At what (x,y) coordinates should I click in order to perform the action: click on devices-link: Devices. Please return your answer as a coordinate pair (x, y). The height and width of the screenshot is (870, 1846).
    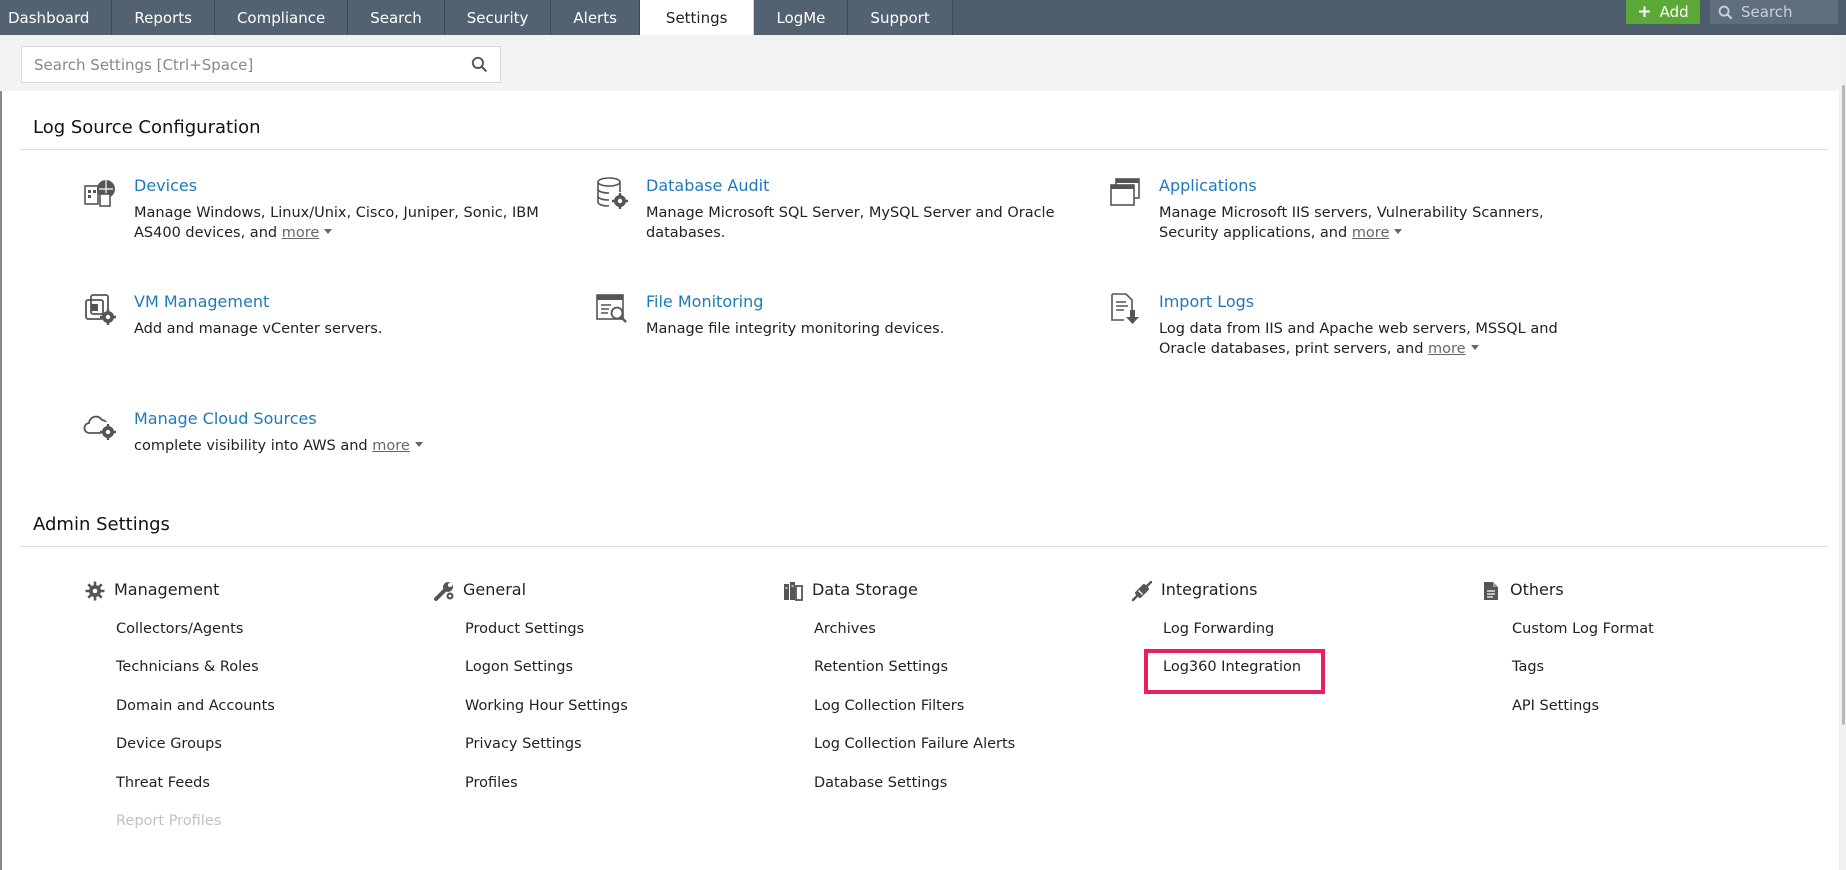
    Looking at the image, I should click on (165, 185).